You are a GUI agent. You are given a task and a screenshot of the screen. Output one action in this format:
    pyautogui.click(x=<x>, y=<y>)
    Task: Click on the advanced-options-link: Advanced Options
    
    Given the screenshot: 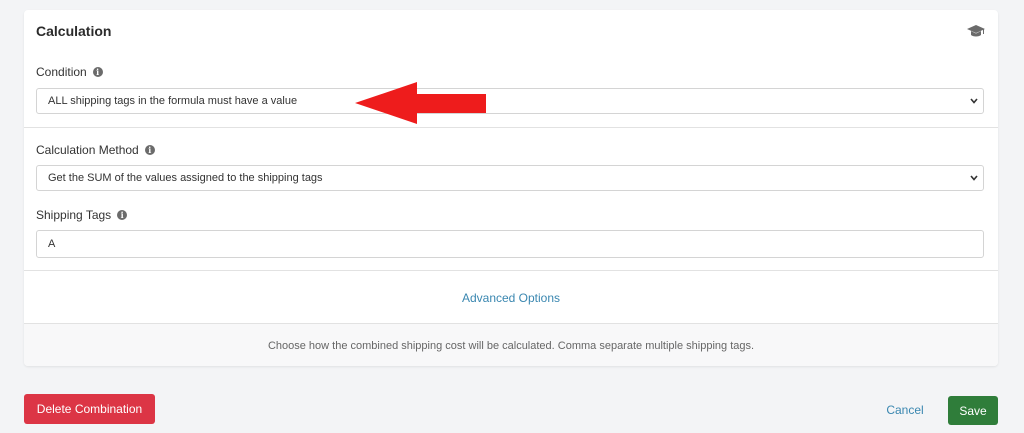 What is the action you would take?
    pyautogui.click(x=511, y=298)
    